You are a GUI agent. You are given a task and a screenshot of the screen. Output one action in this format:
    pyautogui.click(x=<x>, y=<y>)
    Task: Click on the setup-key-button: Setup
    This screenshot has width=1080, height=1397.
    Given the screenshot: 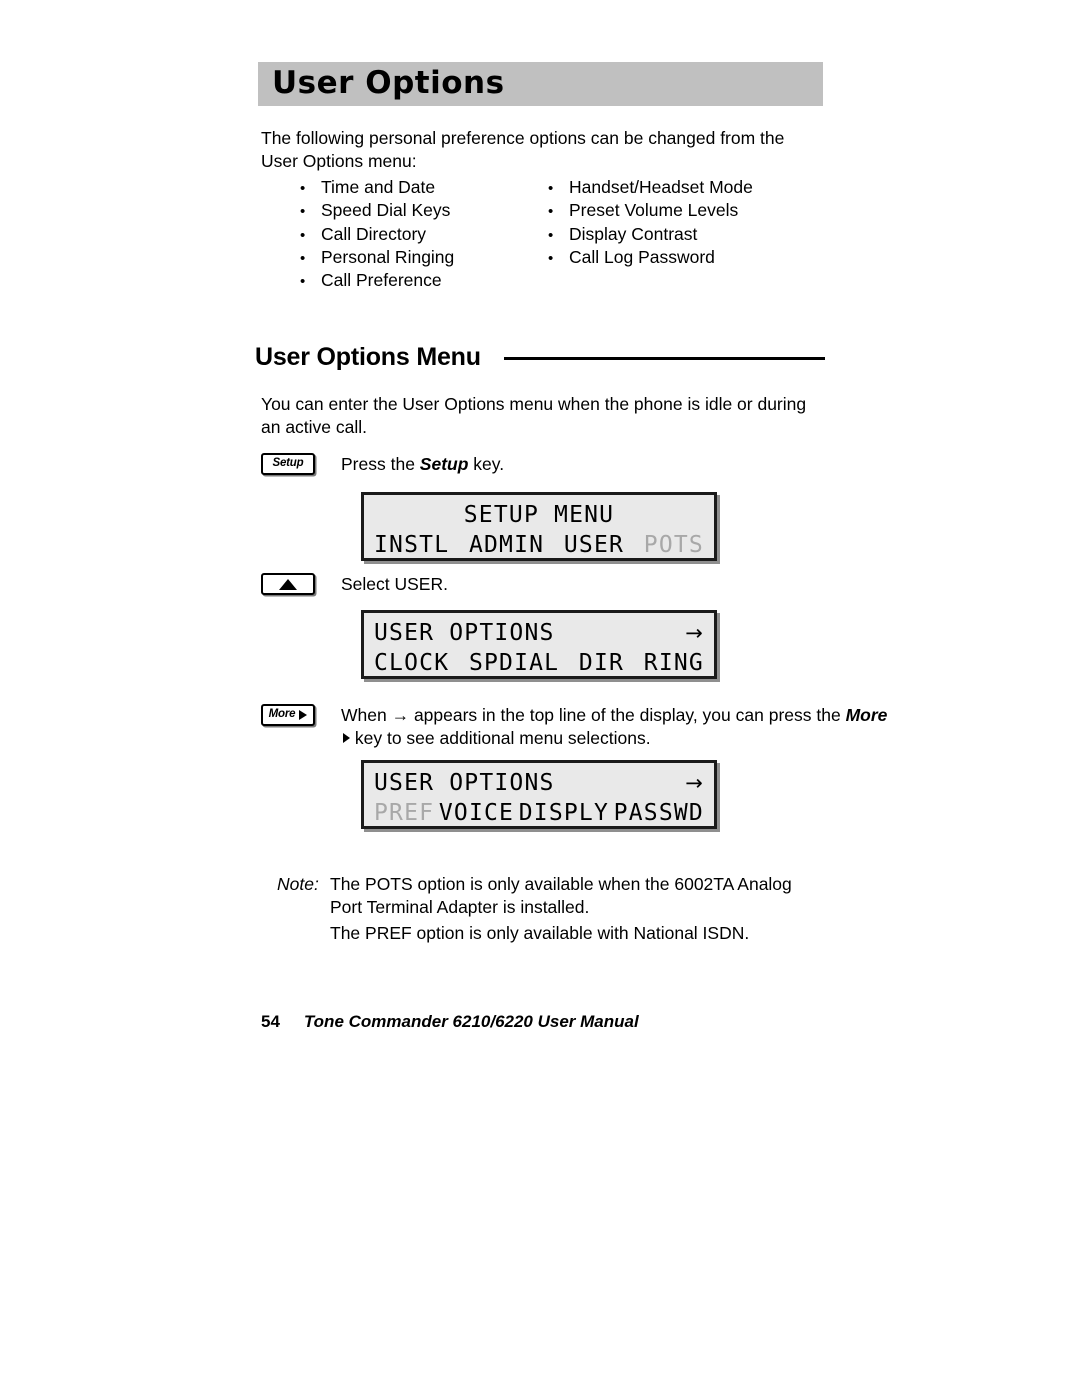 What is the action you would take?
    pyautogui.click(x=288, y=464)
    